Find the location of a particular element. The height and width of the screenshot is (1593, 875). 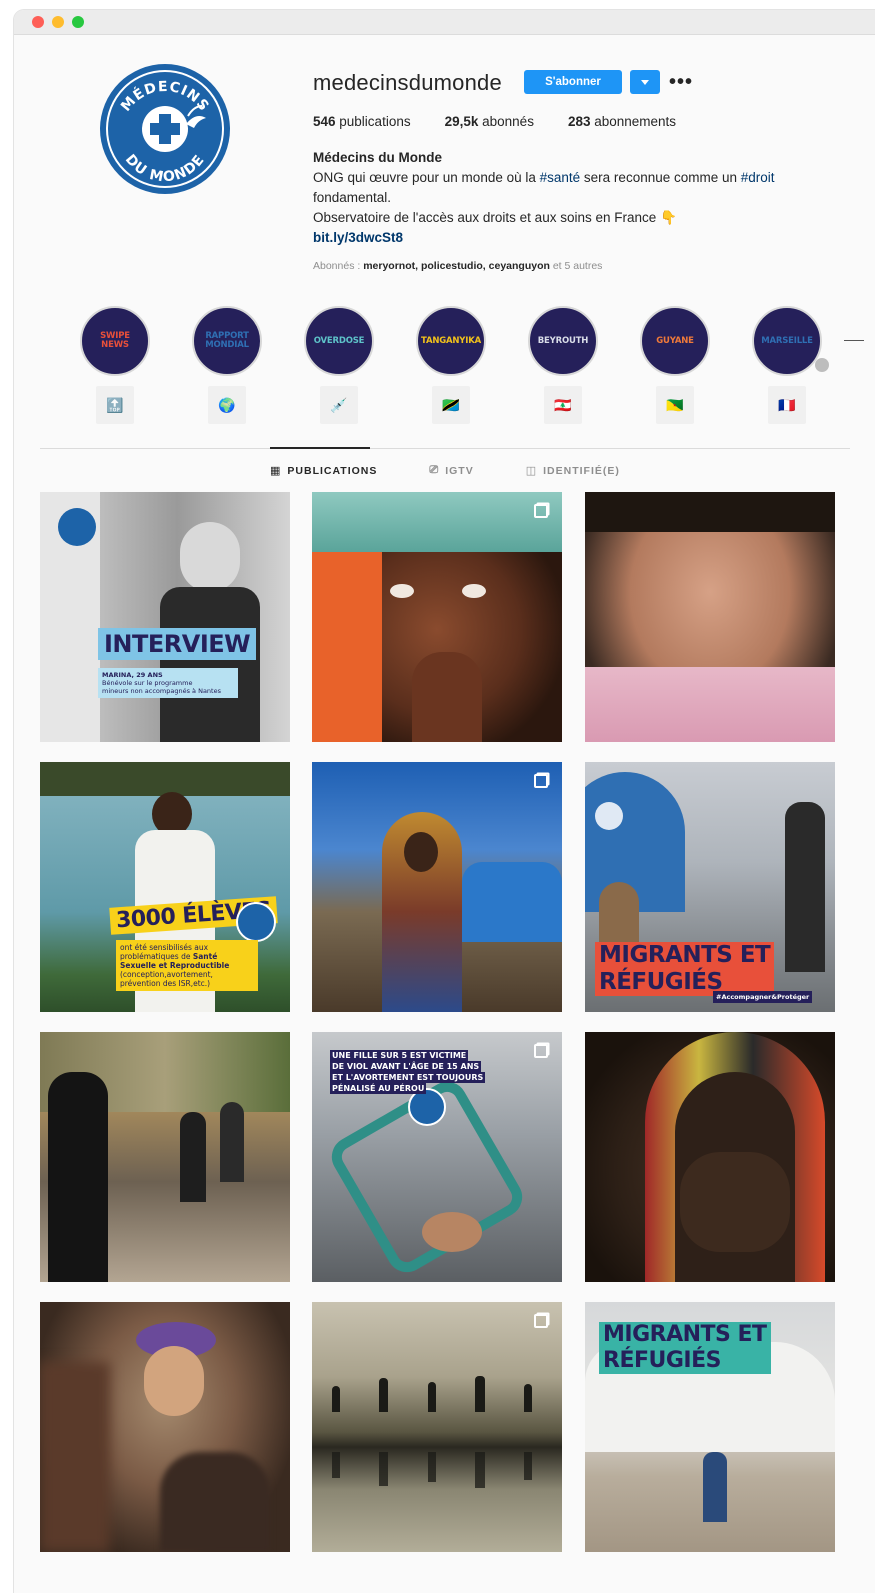

highlight-label: BEYROUTH is located at coordinates (563, 340).